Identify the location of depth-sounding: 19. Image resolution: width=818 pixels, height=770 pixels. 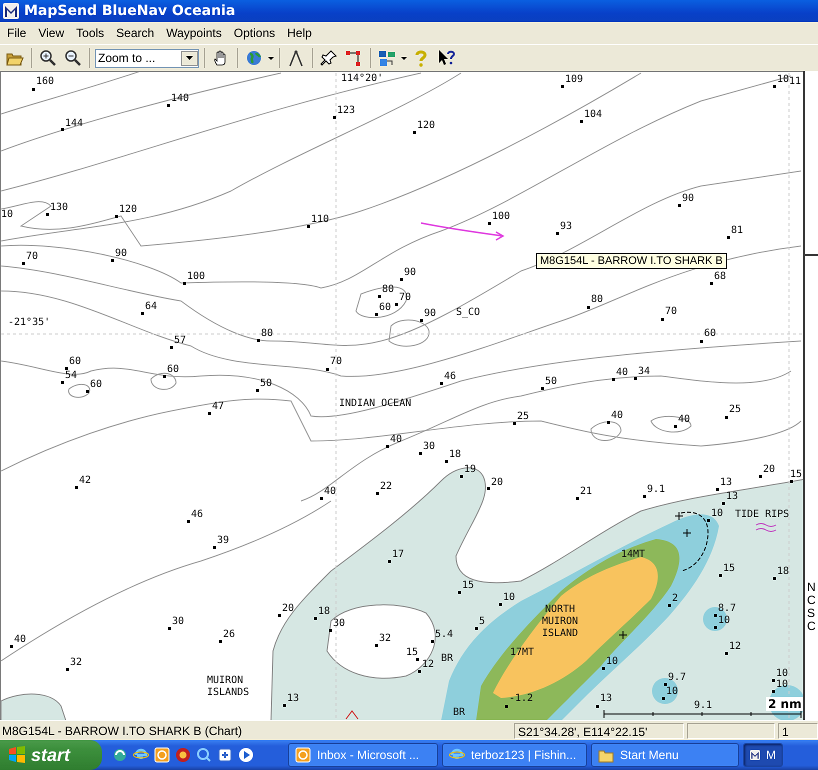
(470, 469).